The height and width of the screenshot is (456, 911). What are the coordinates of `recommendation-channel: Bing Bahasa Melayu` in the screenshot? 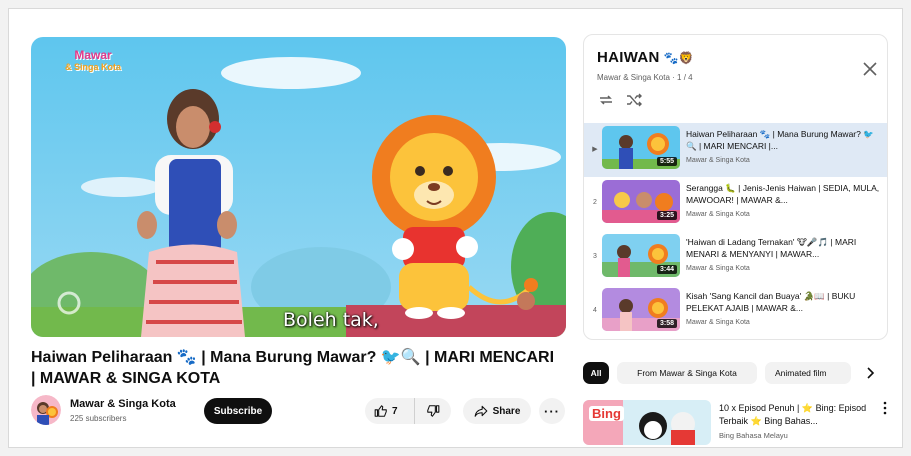 It's located at (753, 435).